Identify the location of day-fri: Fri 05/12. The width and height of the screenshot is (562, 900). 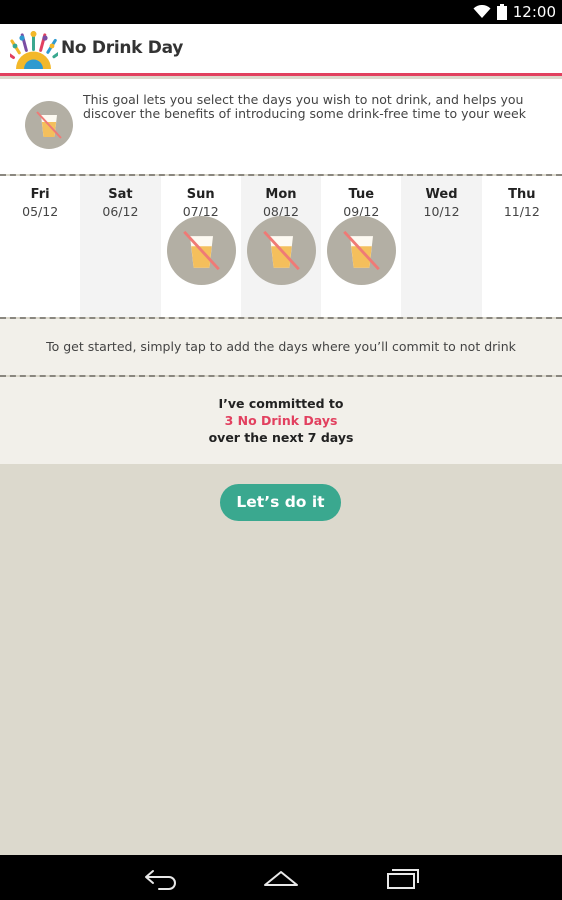
(40, 246).